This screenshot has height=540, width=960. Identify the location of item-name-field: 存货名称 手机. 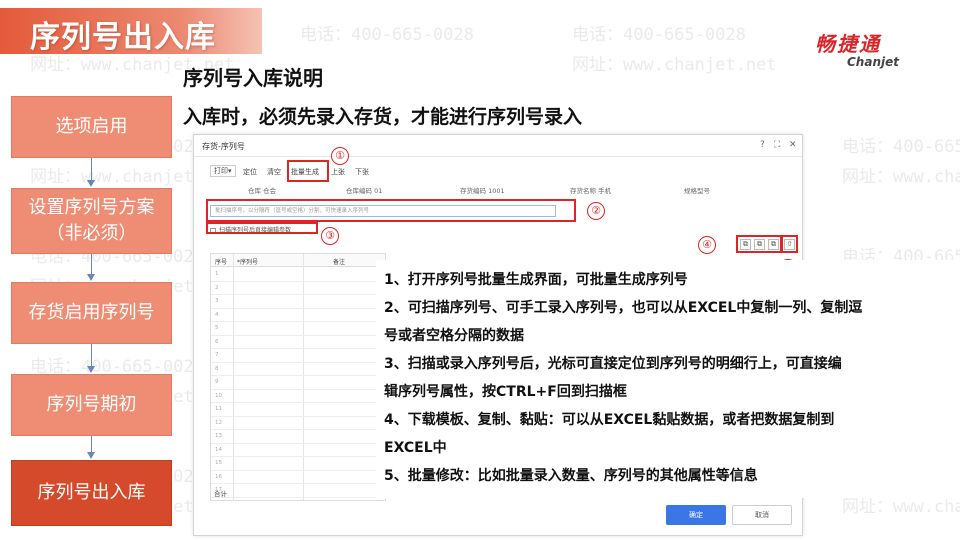
(591, 191).